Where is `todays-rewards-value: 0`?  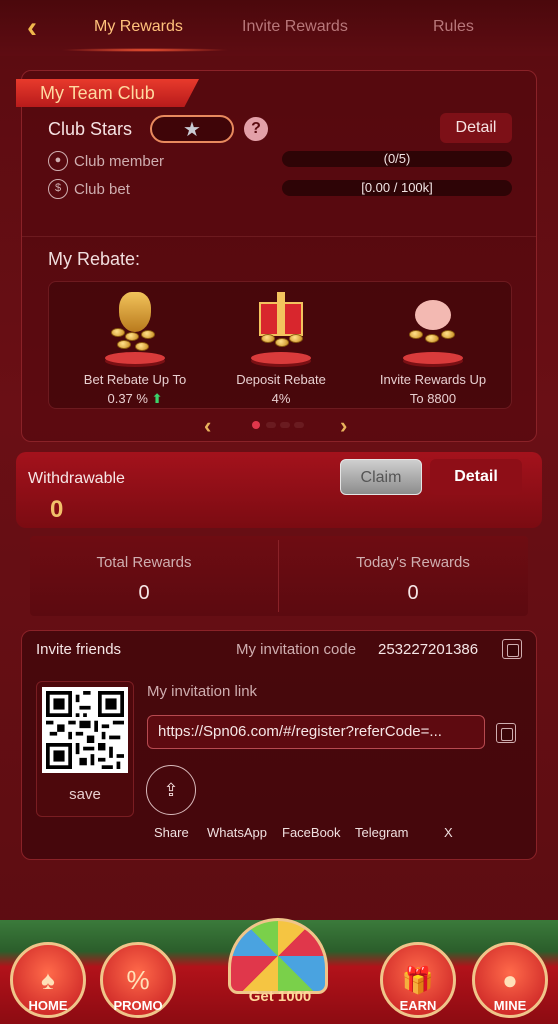
todays-rewards-value: 0 is located at coordinates (413, 593).